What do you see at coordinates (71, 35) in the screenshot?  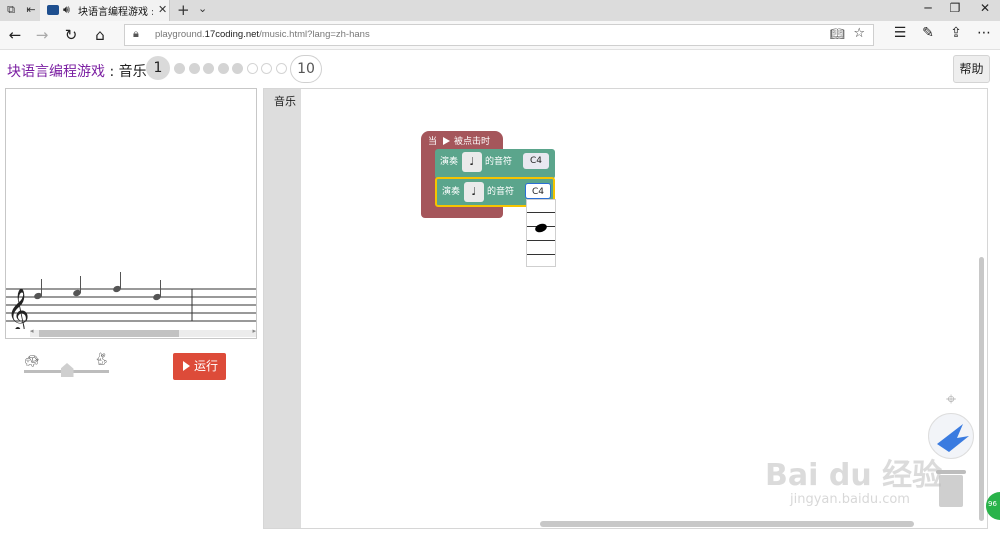 I see `refresh-icon: ↻` at bounding box center [71, 35].